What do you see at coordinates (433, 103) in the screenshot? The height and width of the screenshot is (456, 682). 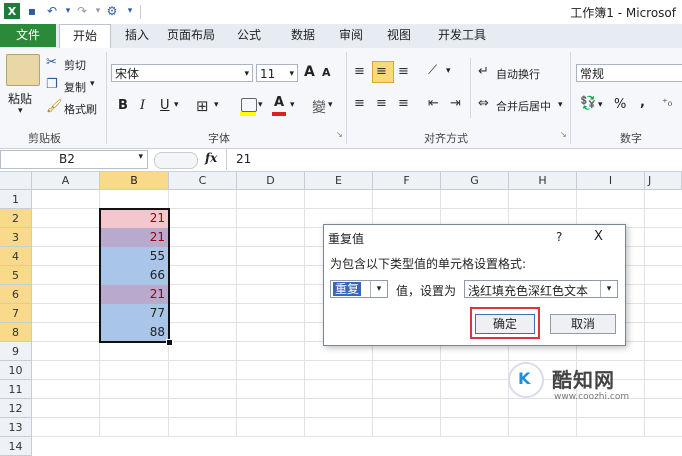 I see `decrease-indent-icon: ⇤` at bounding box center [433, 103].